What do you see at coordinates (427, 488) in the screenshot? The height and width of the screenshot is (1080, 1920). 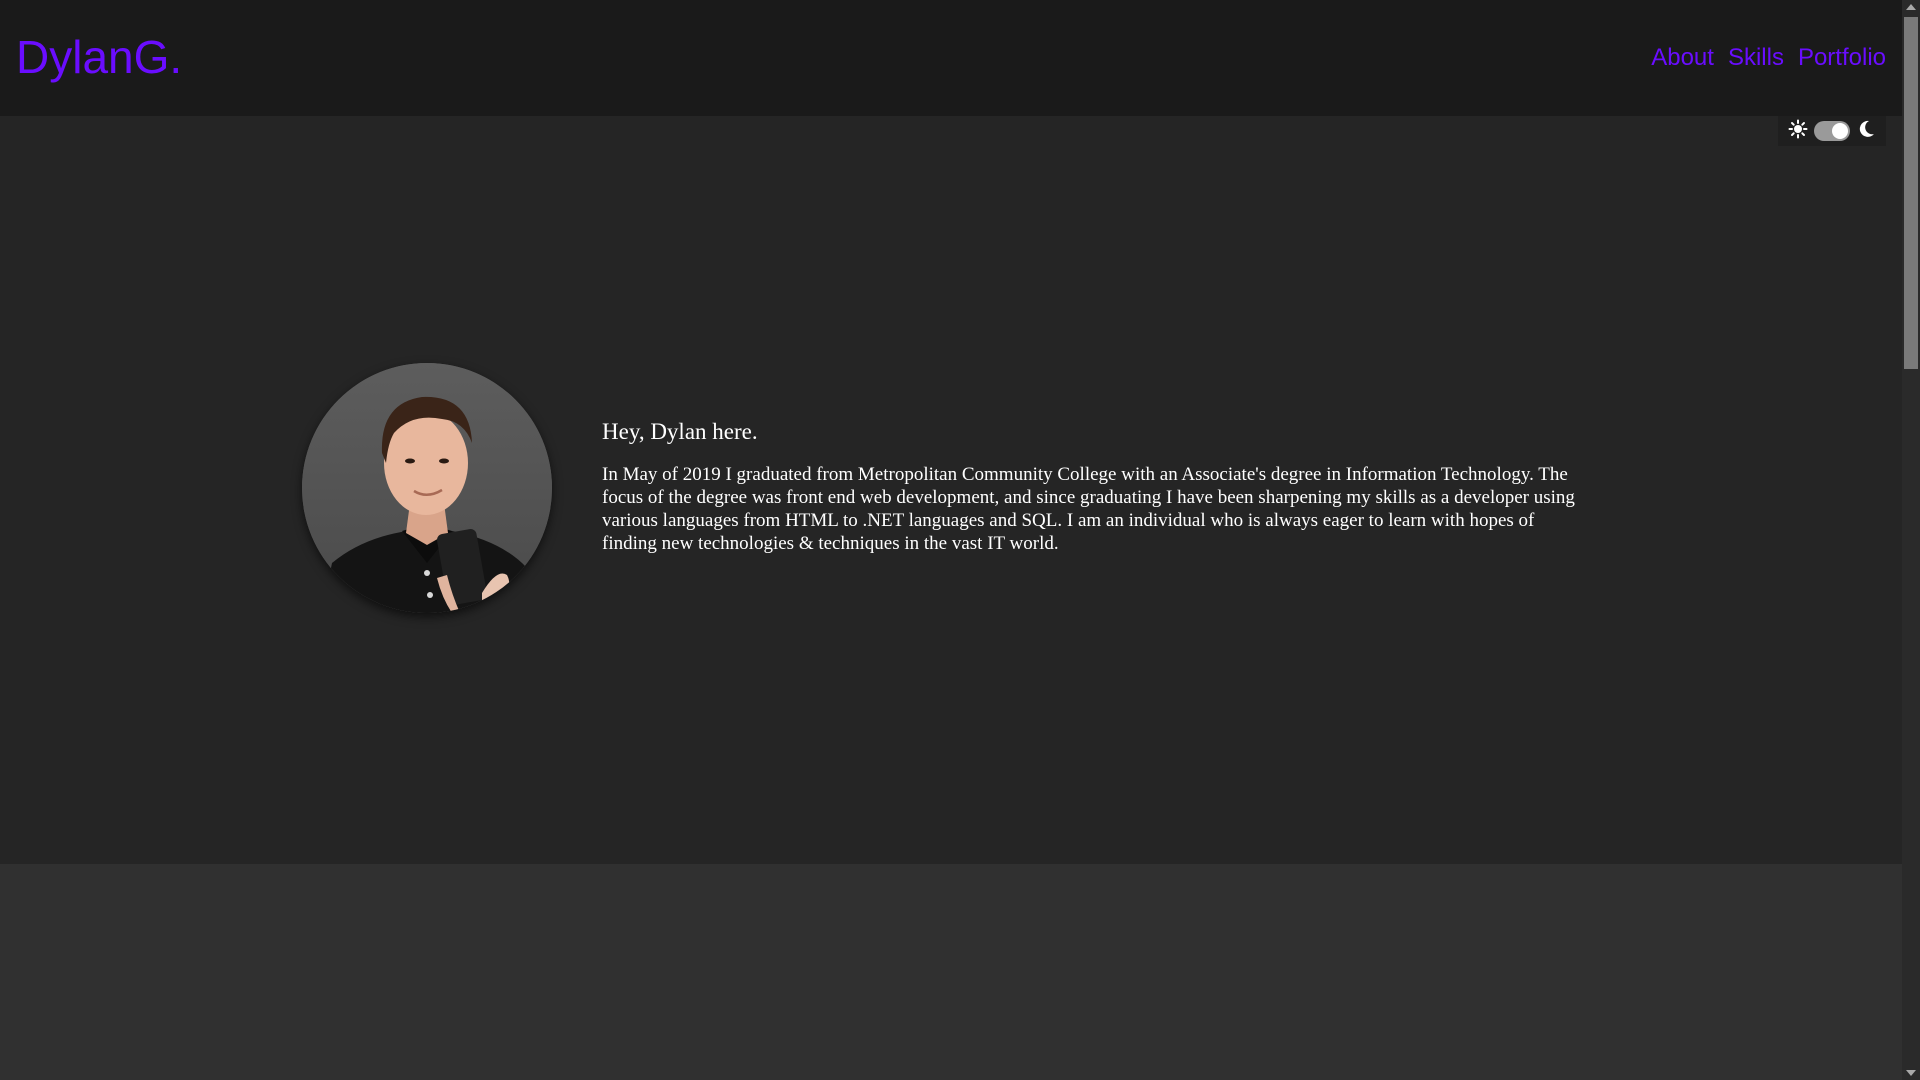 I see `profile-photo` at bounding box center [427, 488].